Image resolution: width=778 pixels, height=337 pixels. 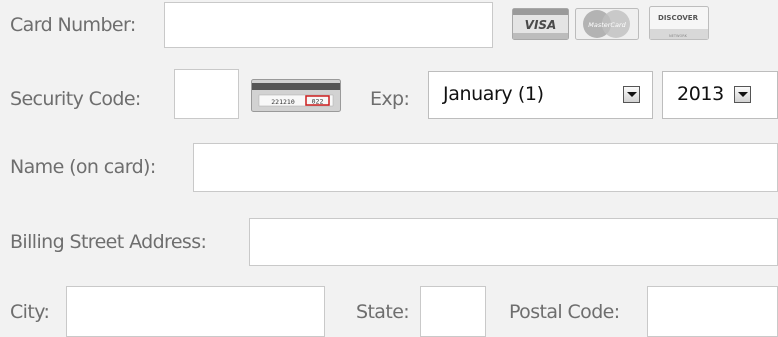 I want to click on billing-street-input, so click(x=513, y=242).